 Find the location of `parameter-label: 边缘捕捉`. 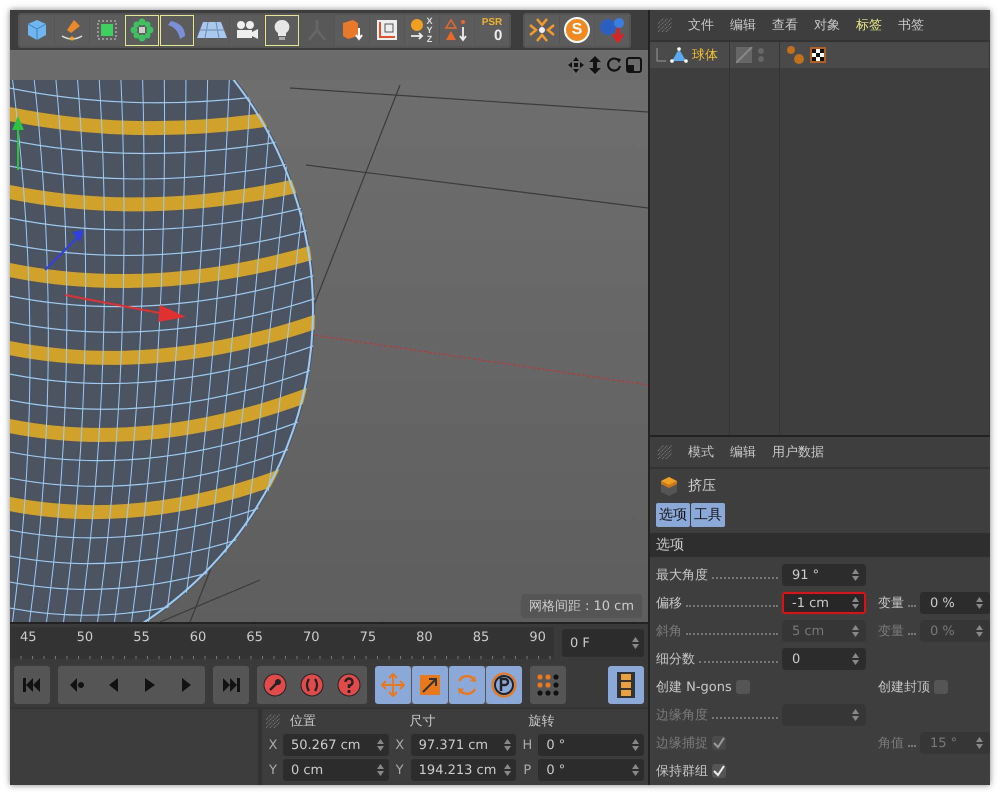

parameter-label: 边缘捕捉 is located at coordinates (682, 743).